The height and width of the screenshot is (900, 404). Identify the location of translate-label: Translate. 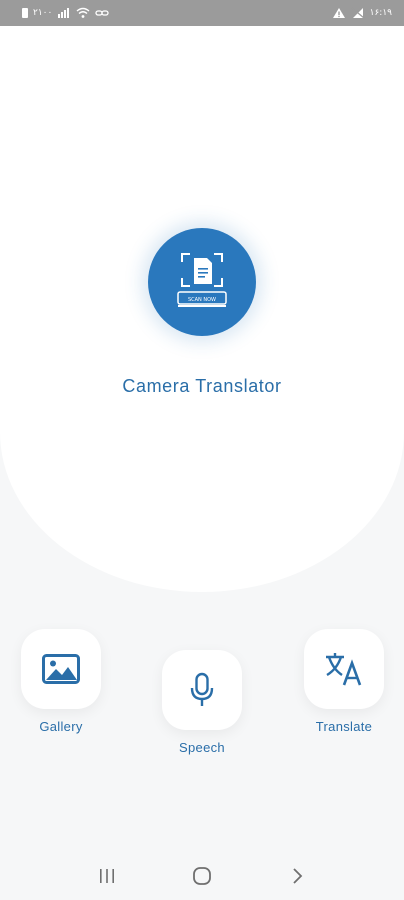
(344, 726).